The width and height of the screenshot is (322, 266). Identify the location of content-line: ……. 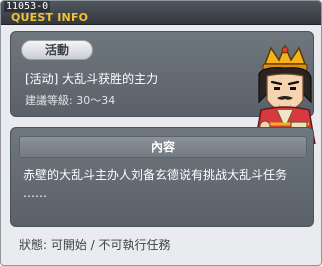
(35, 193).